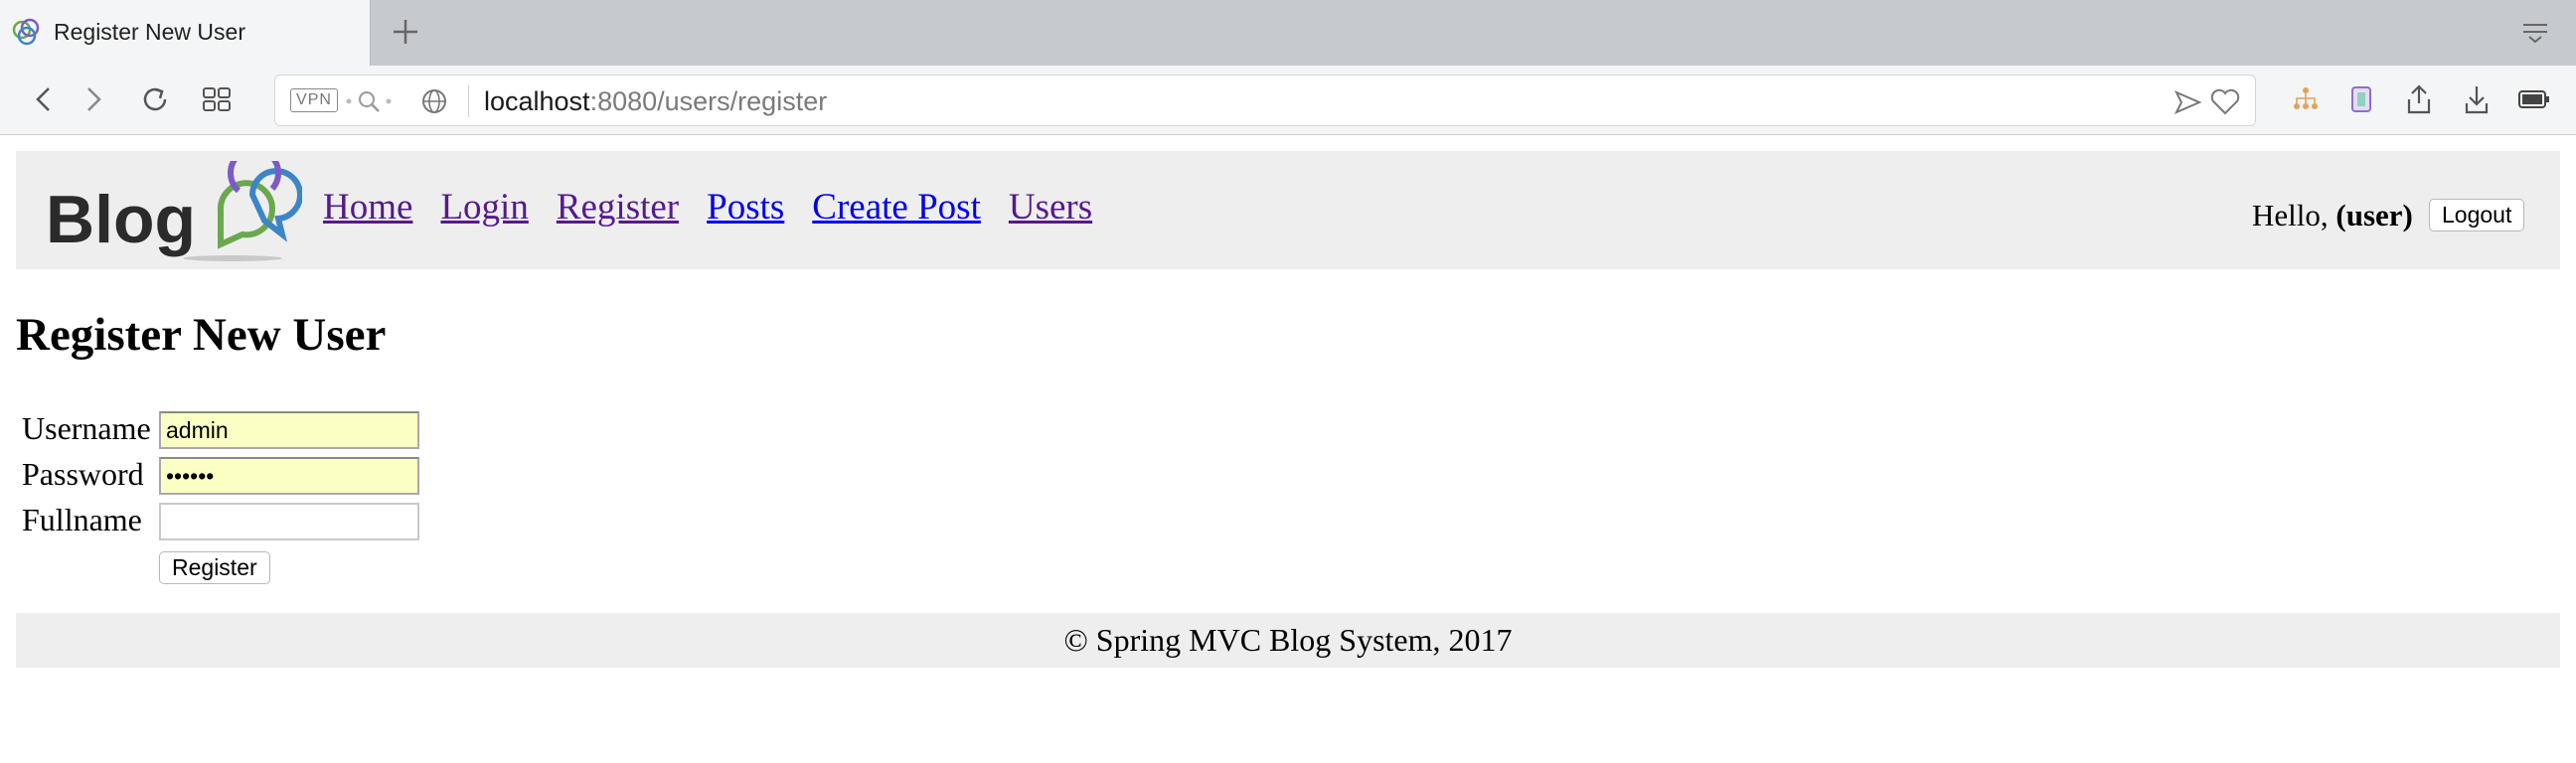 Image resolution: width=2576 pixels, height=763 pixels. Describe the element at coordinates (2225, 102) in the screenshot. I see `bookmark-heart-icon` at that location.